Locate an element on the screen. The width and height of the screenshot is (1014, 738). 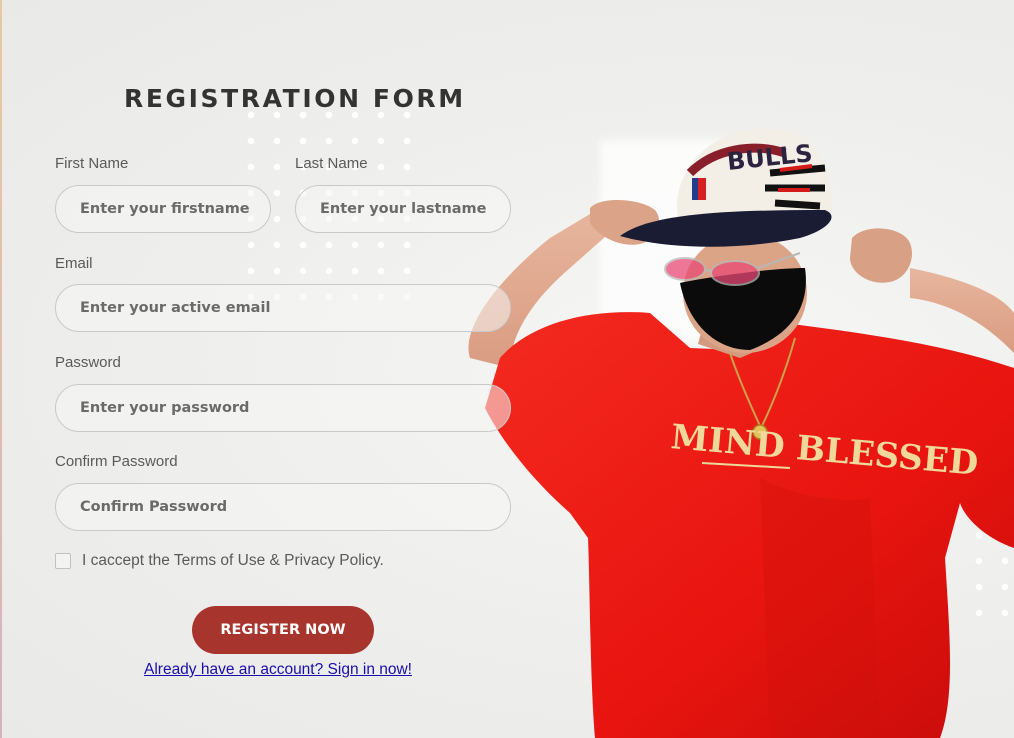
register-button: REGISTER NOW is located at coordinates (283, 630).